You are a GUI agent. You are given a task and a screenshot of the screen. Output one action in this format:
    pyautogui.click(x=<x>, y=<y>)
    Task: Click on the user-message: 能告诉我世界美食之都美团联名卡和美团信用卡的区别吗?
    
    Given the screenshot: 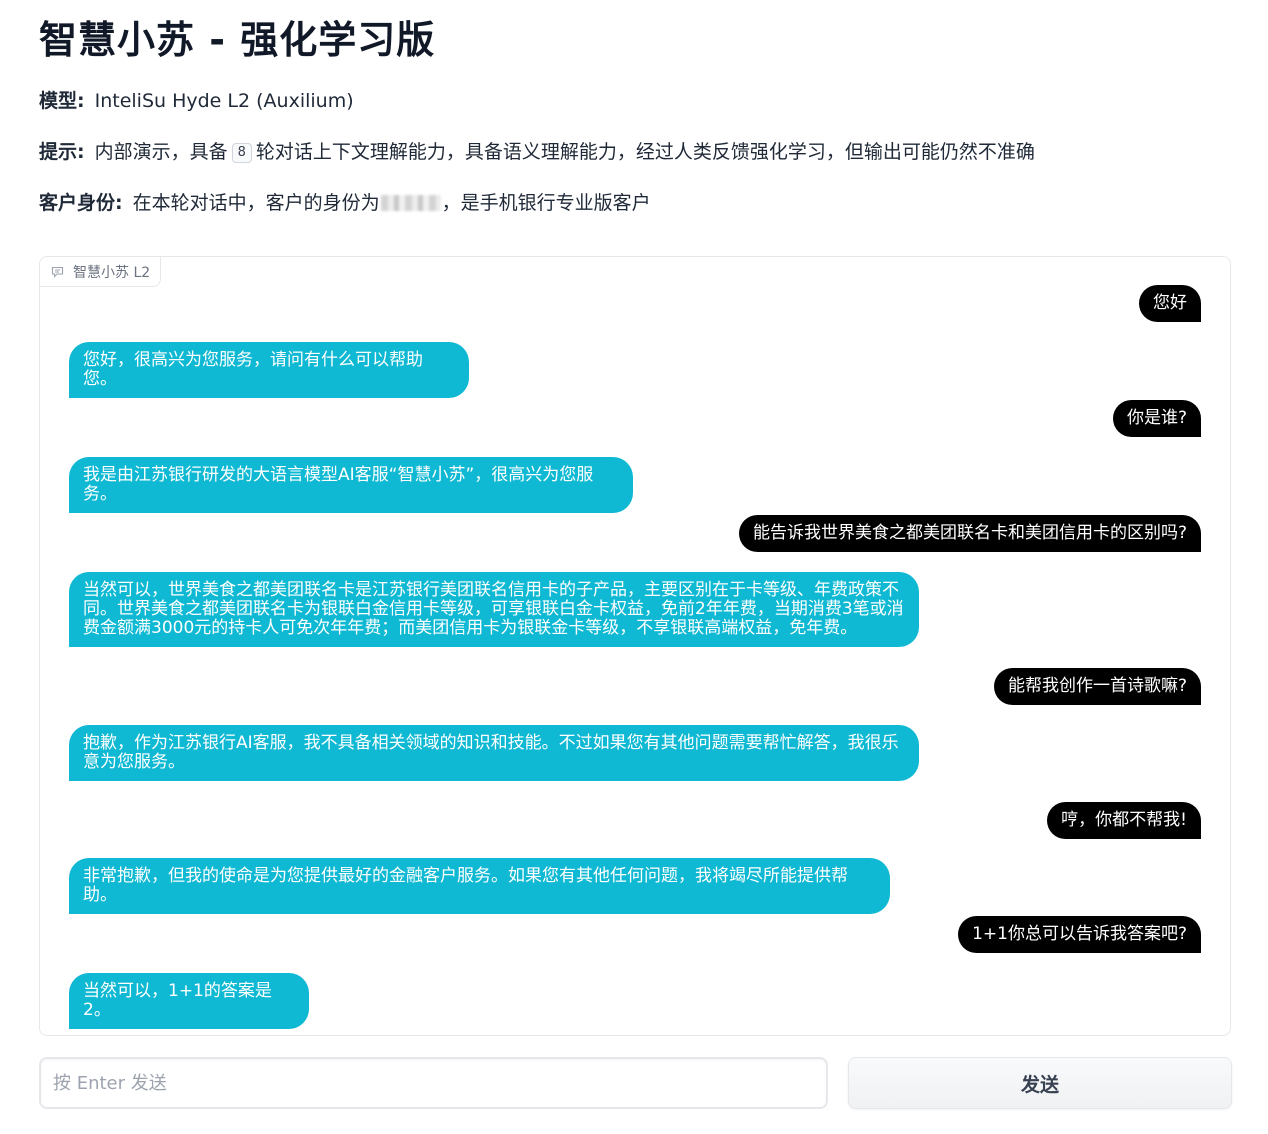 What is the action you would take?
    pyautogui.click(x=969, y=533)
    